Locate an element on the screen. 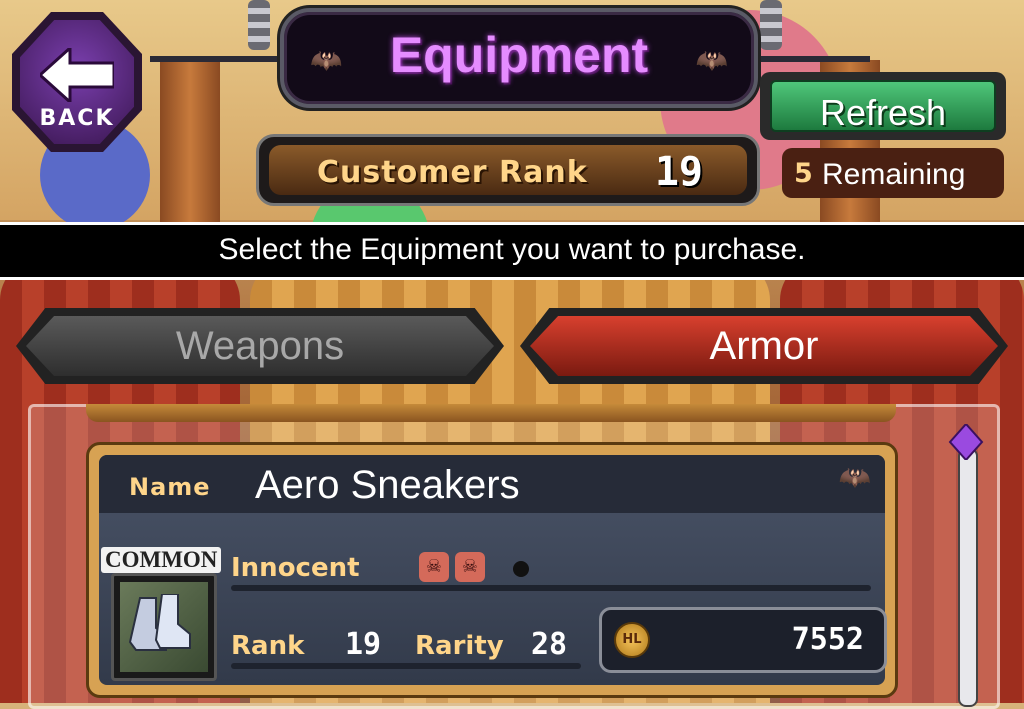 Image resolution: width=1024 pixels, height=709 pixels. refresh-button-face: Refresh is located at coordinates (883, 106).